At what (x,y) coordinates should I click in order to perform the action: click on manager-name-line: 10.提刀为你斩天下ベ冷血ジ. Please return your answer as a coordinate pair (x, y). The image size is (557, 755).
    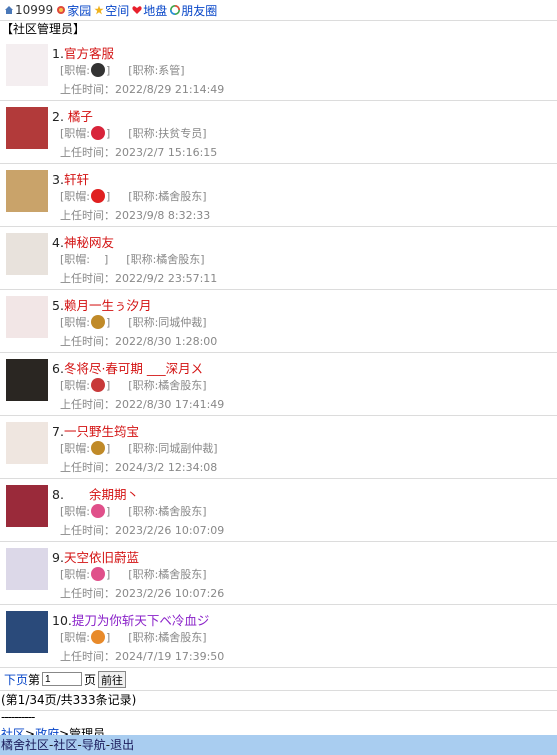
    Looking at the image, I should click on (130, 619).